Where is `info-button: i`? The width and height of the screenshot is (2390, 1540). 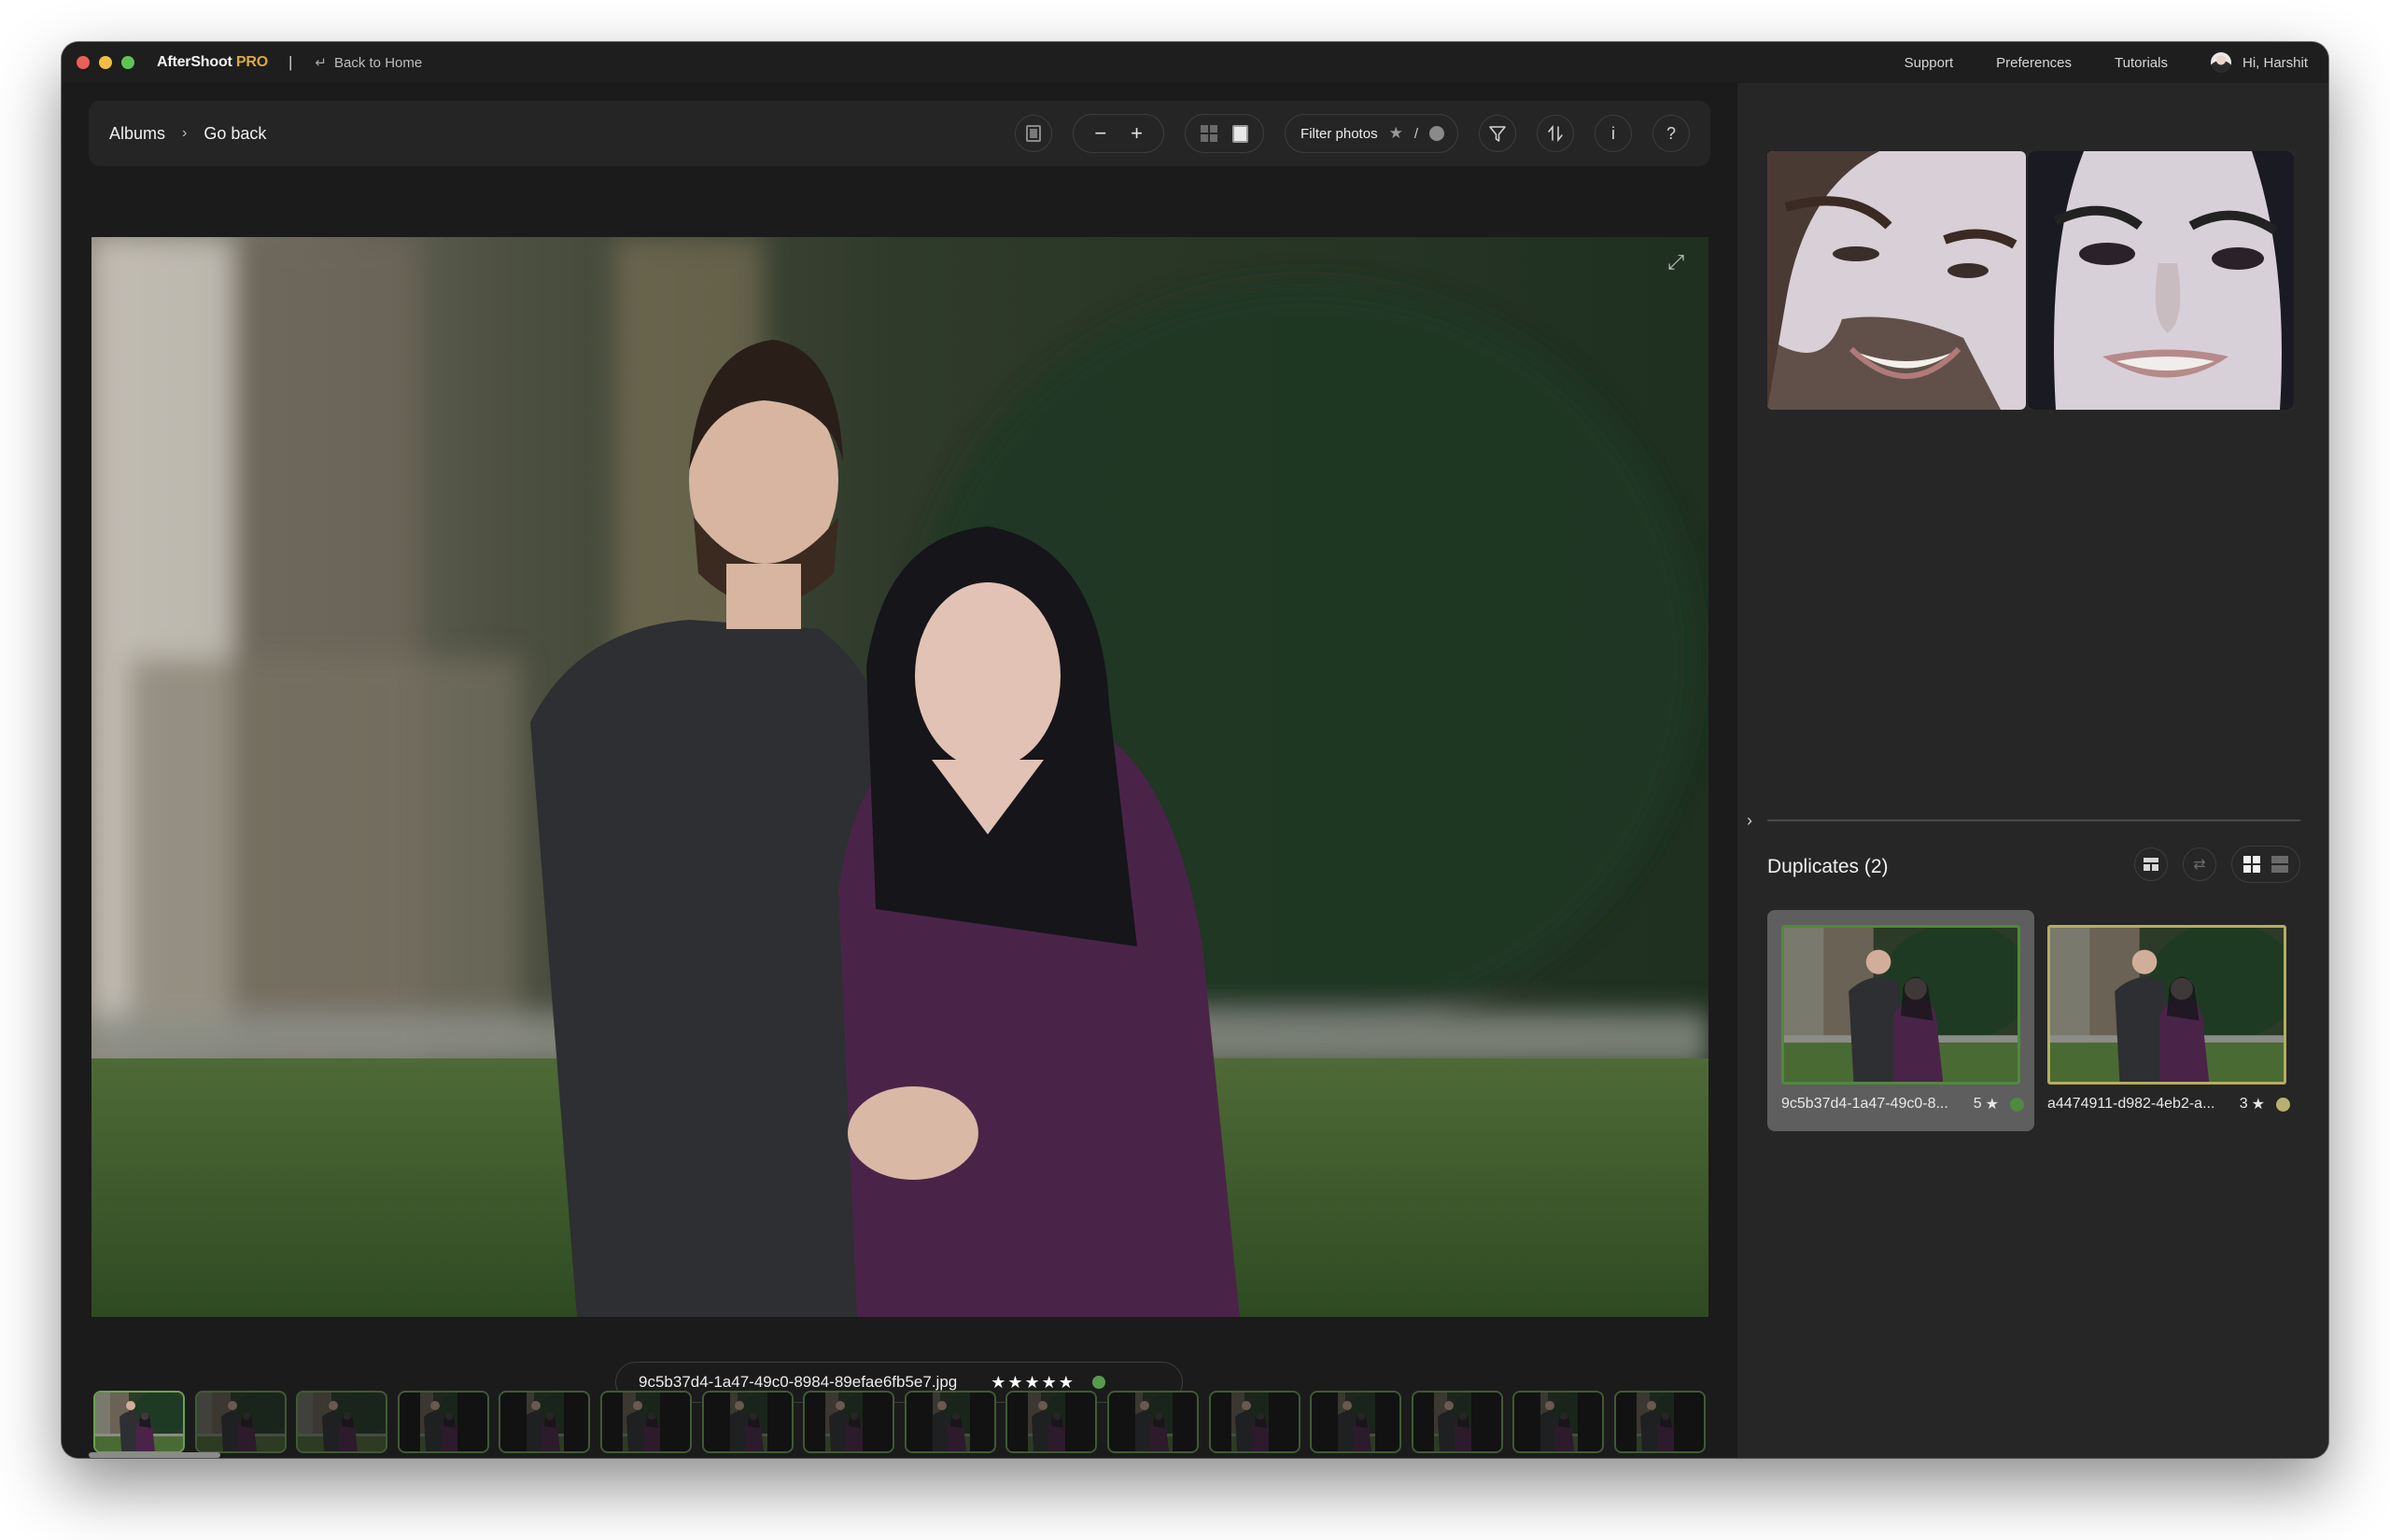
info-button: i is located at coordinates (1613, 133).